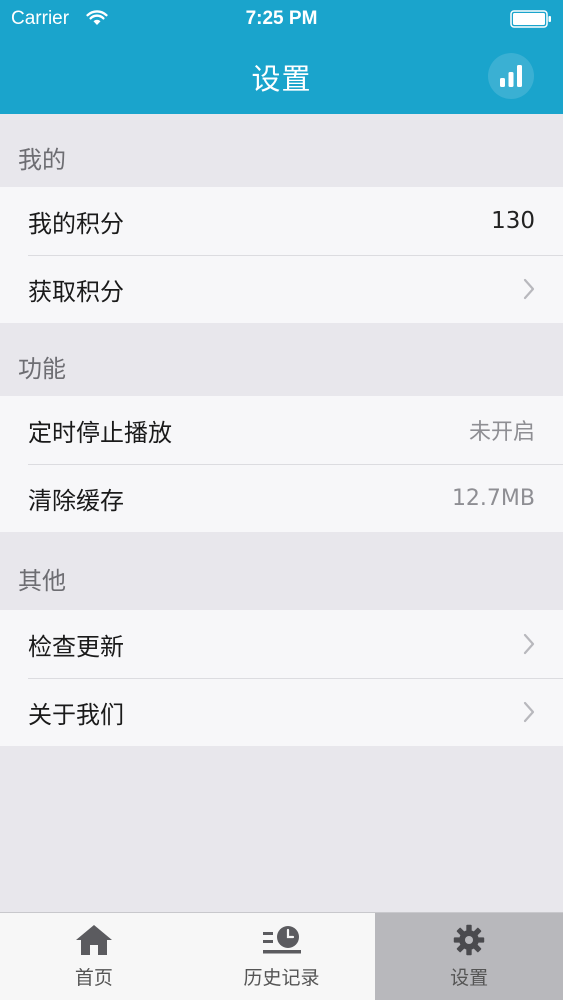 The image size is (563, 1000). What do you see at coordinates (281, 150) in the screenshot?
I see `section-header-mine: 我的` at bounding box center [281, 150].